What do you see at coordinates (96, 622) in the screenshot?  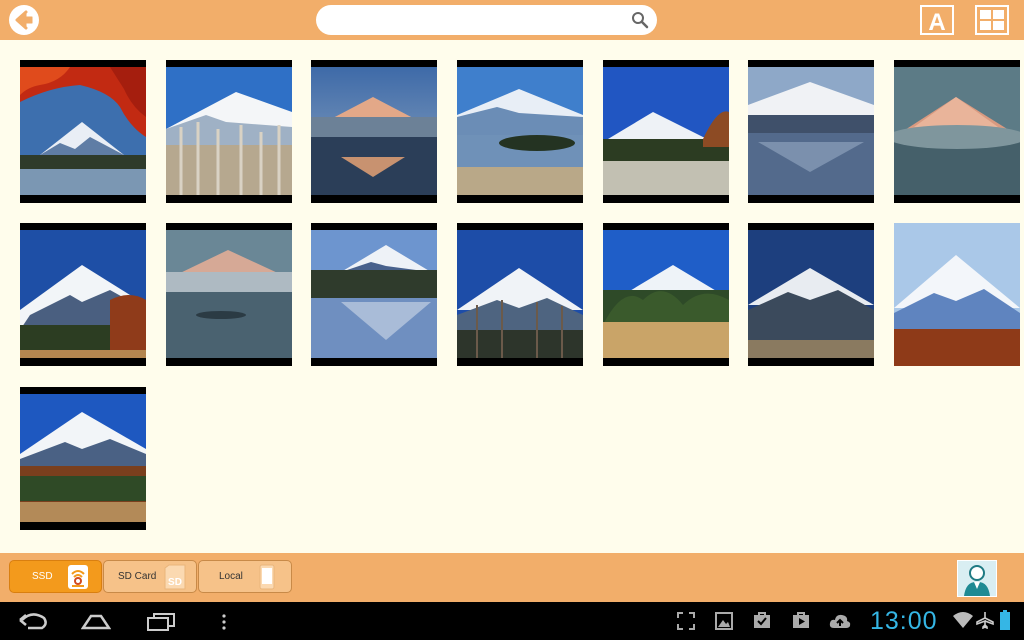 I see `nav-home-icon` at bounding box center [96, 622].